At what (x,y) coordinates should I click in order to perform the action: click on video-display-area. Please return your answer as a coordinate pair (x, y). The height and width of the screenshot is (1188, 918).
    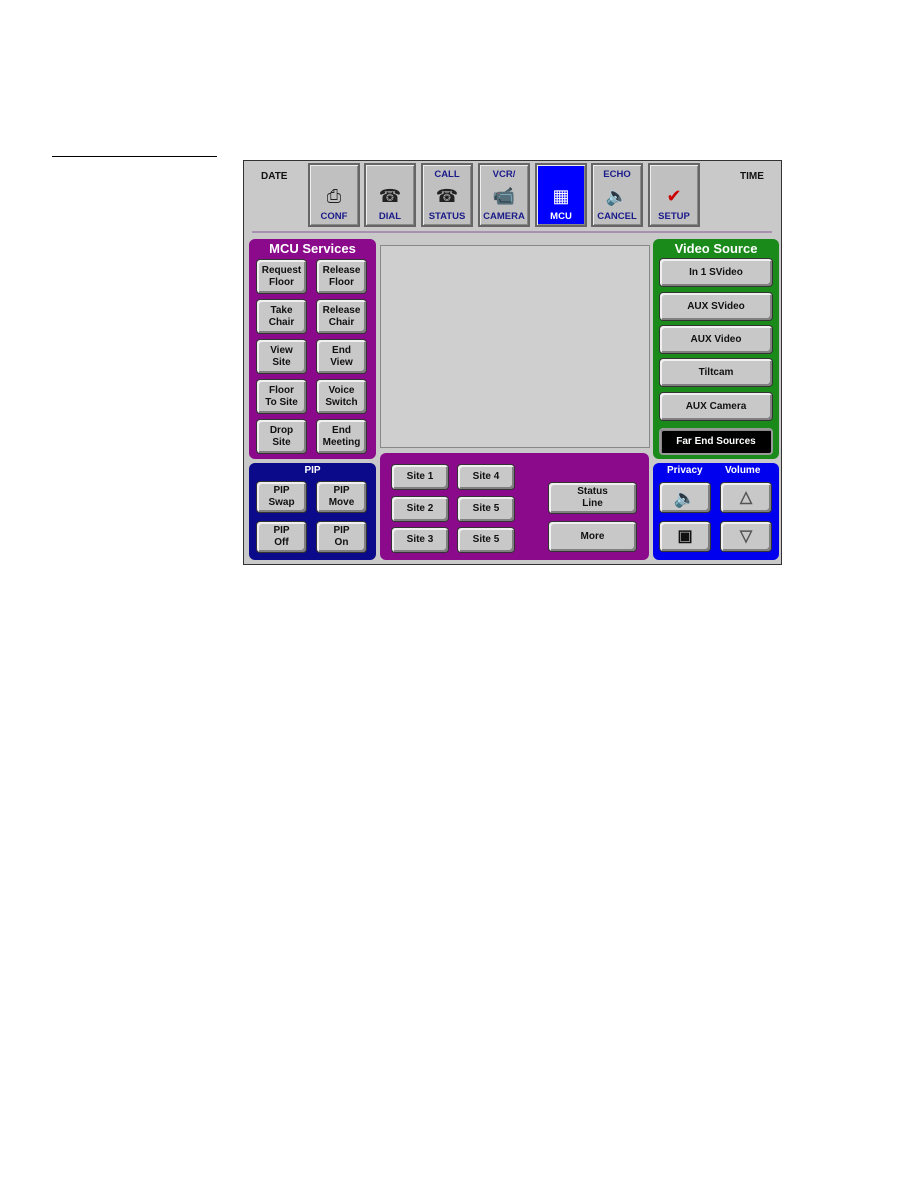
    Looking at the image, I should click on (515, 346).